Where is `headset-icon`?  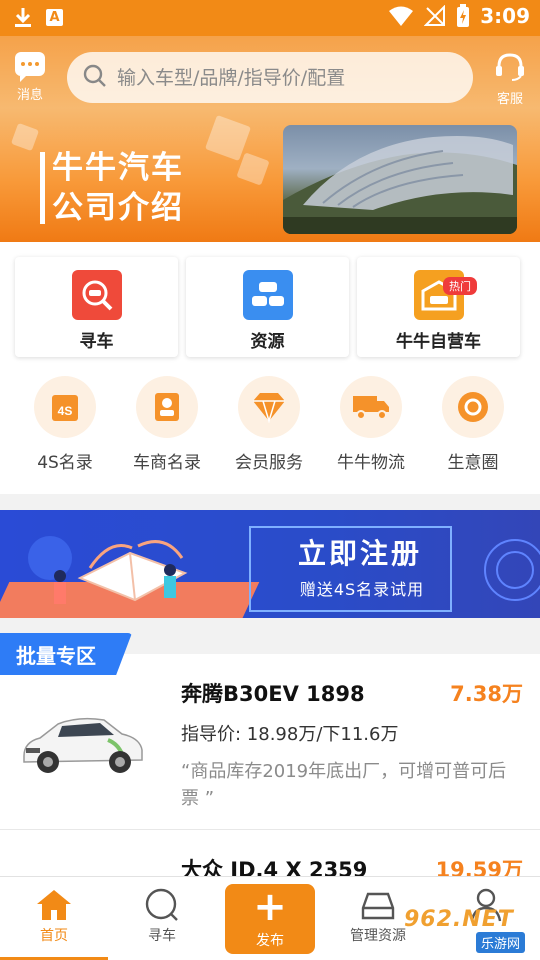
headset-icon is located at coordinates (510, 69).